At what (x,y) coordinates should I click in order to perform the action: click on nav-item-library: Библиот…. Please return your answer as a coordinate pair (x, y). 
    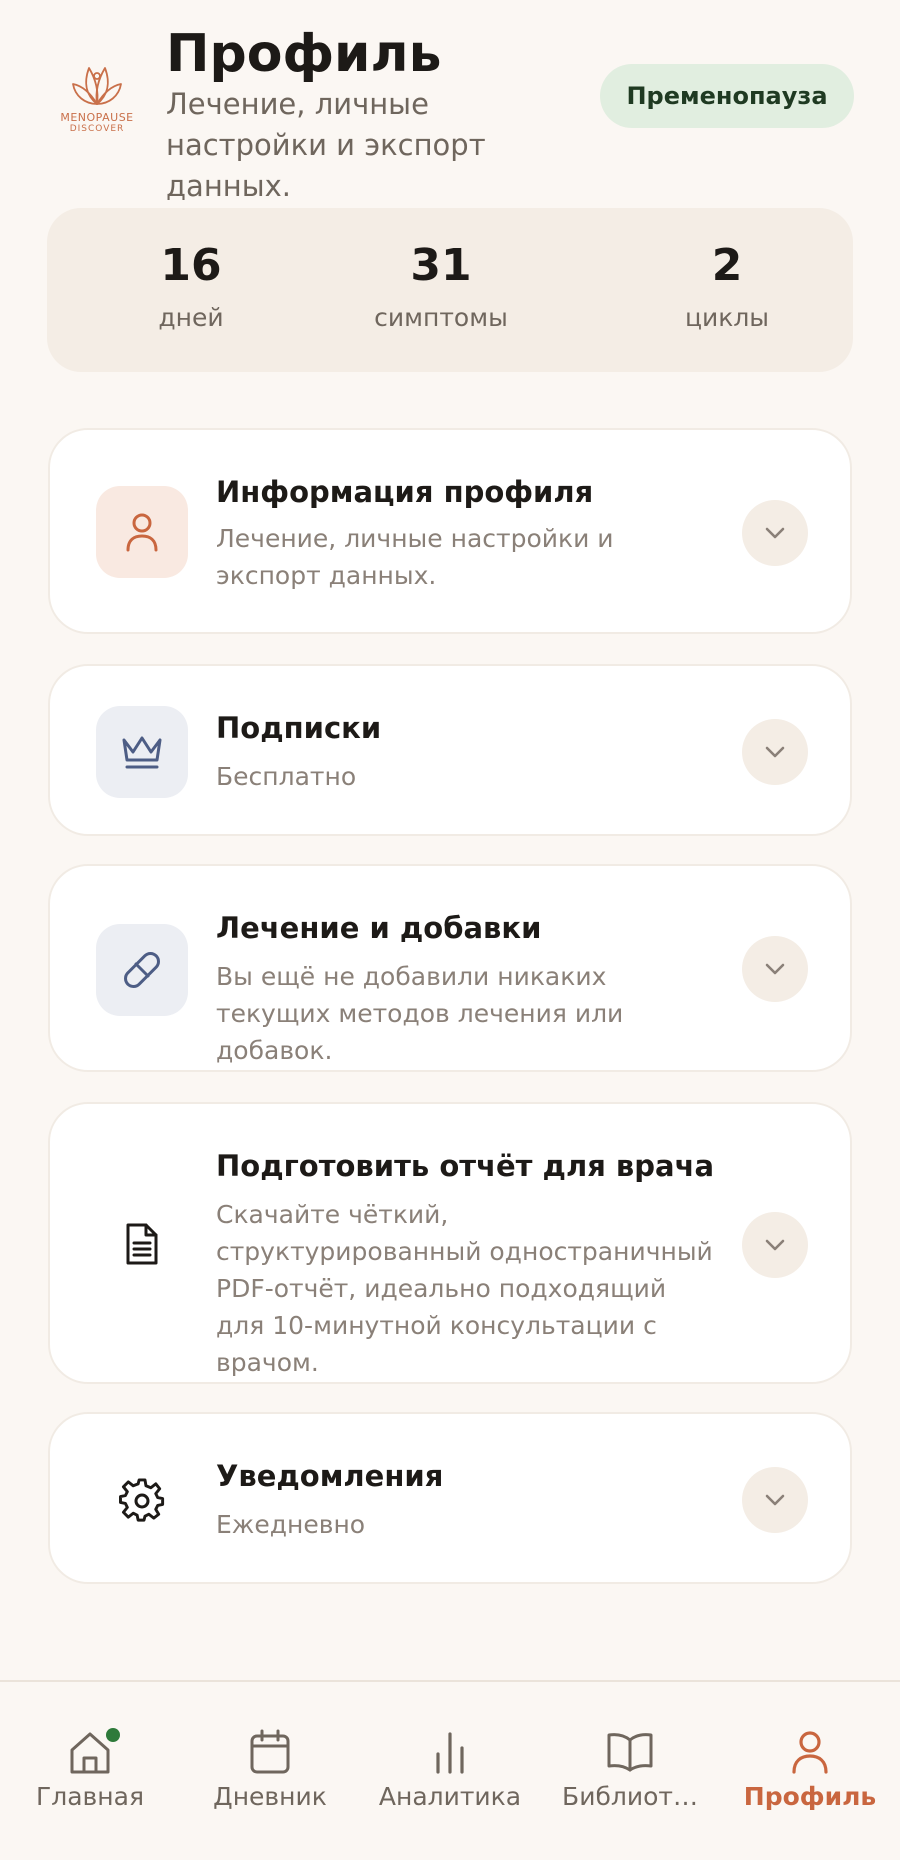
    Looking at the image, I should click on (630, 1771).